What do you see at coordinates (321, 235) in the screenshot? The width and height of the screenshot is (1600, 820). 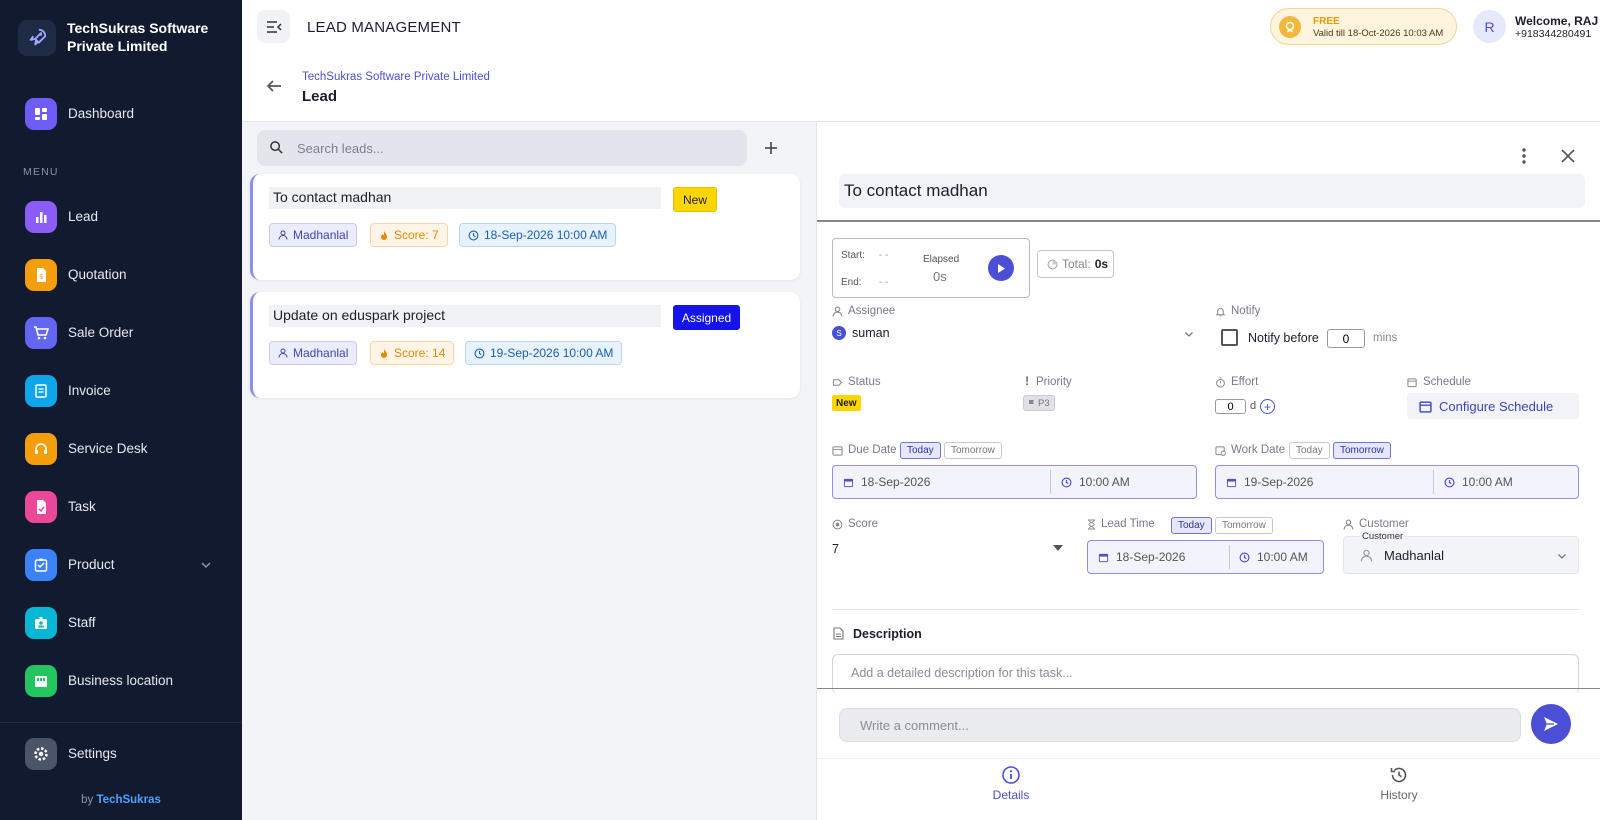 I see `assignee-name: Madhanlal` at bounding box center [321, 235].